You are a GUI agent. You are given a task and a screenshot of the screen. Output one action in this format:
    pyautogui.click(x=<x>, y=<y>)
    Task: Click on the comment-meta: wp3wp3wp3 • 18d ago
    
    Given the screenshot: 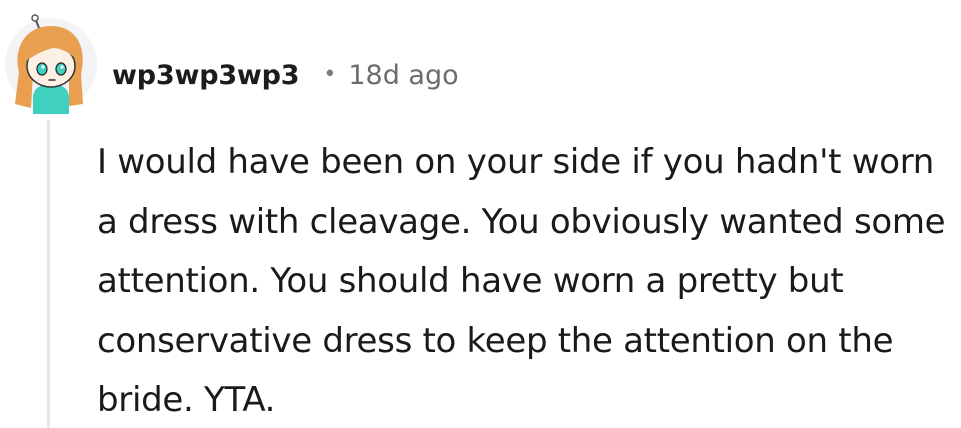 What is the action you would take?
    pyautogui.click(x=285, y=75)
    